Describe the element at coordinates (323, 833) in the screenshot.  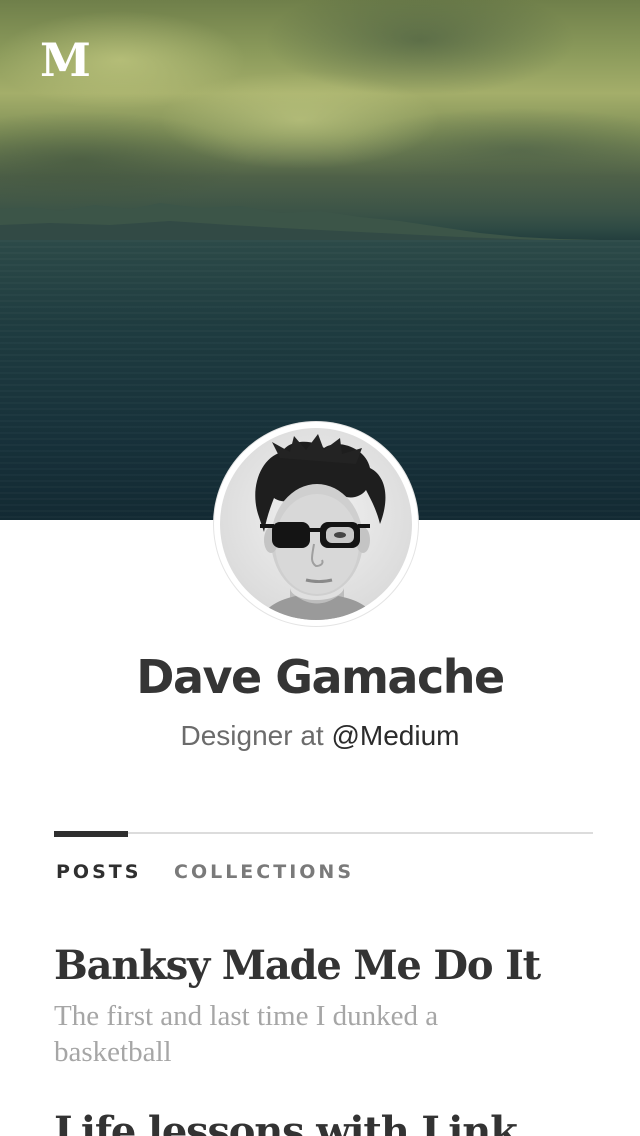
I see `tab-divider` at that location.